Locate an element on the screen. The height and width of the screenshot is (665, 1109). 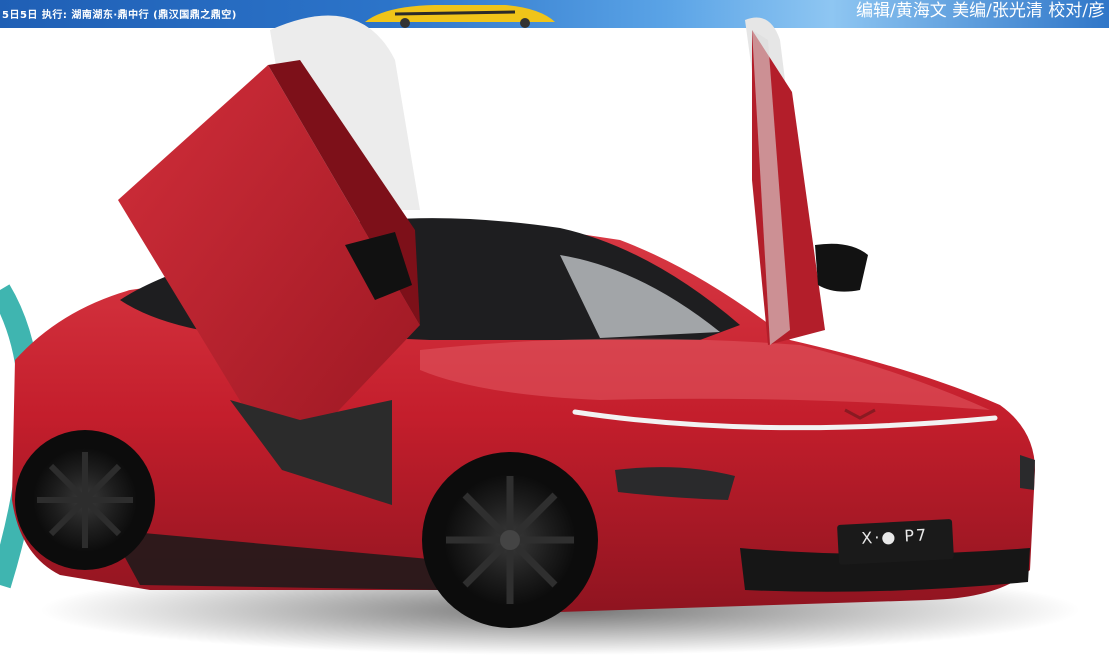
right-headlight is located at coordinates (1027, 472).